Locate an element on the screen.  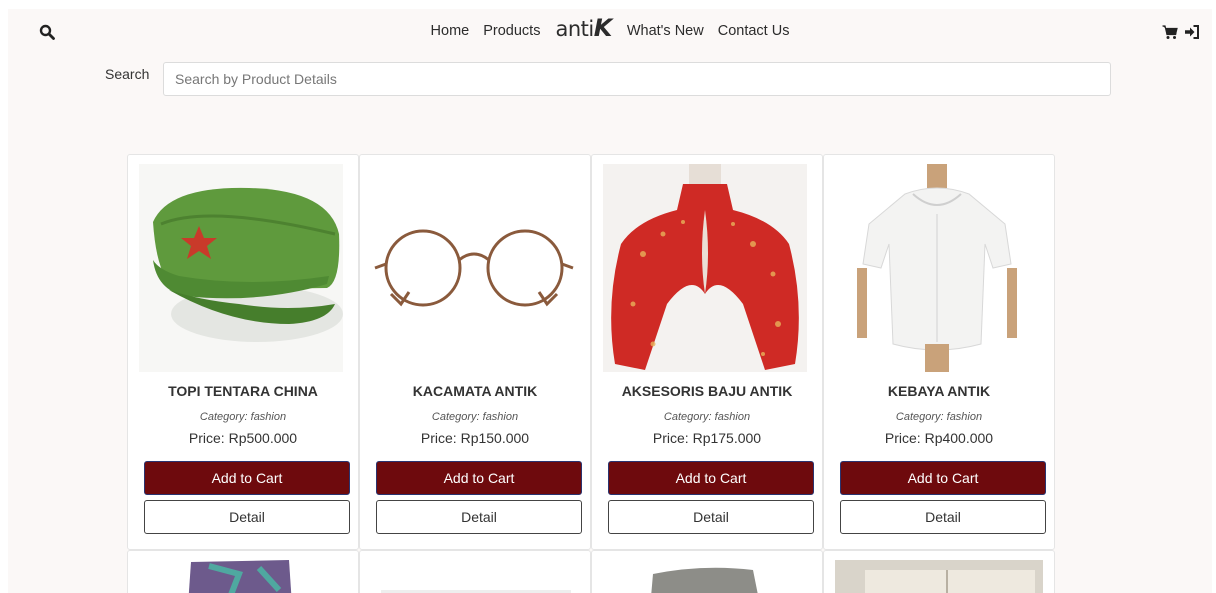
product-price: Price: Rp500.000 is located at coordinates (243, 438).